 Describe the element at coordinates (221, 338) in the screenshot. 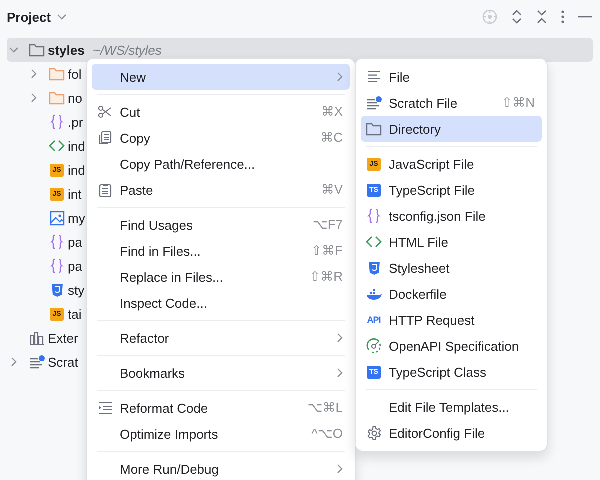

I see `menu-item: Refactor` at that location.